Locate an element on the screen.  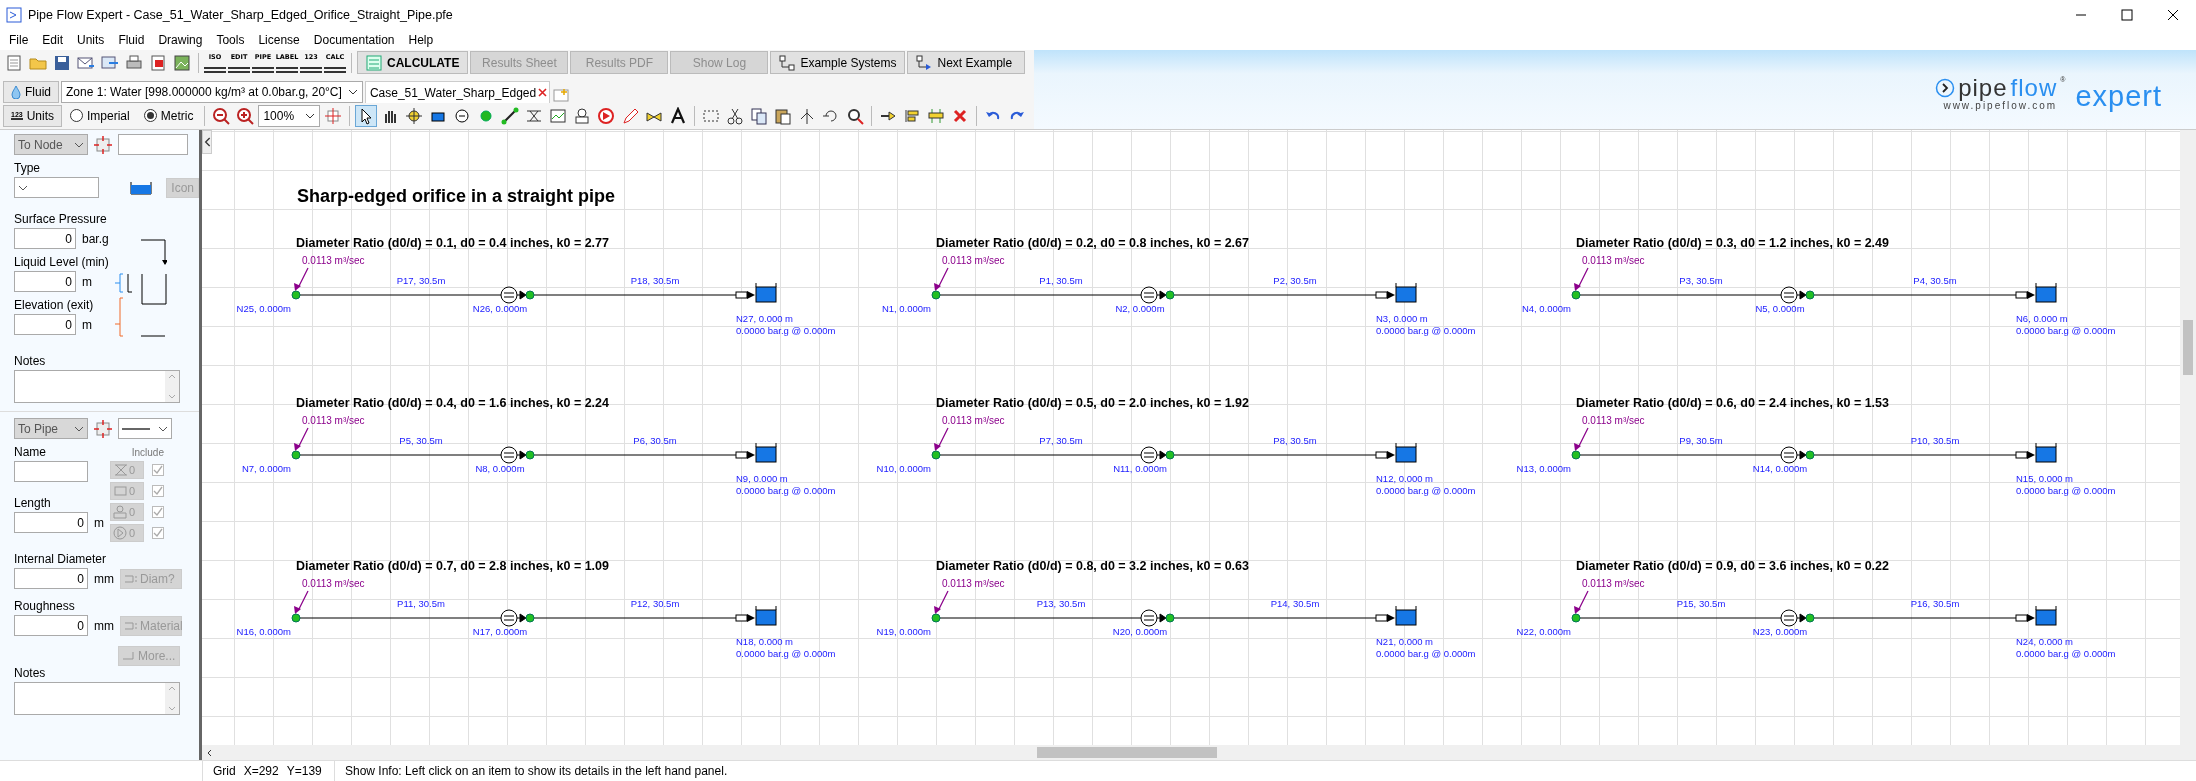
zoom-in-icon is located at coordinates (245, 115).